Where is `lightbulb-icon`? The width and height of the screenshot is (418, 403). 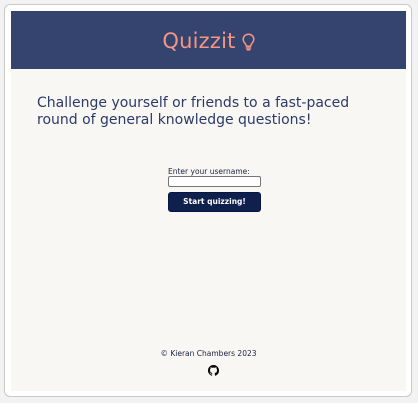
lightbulb-icon is located at coordinates (248, 44).